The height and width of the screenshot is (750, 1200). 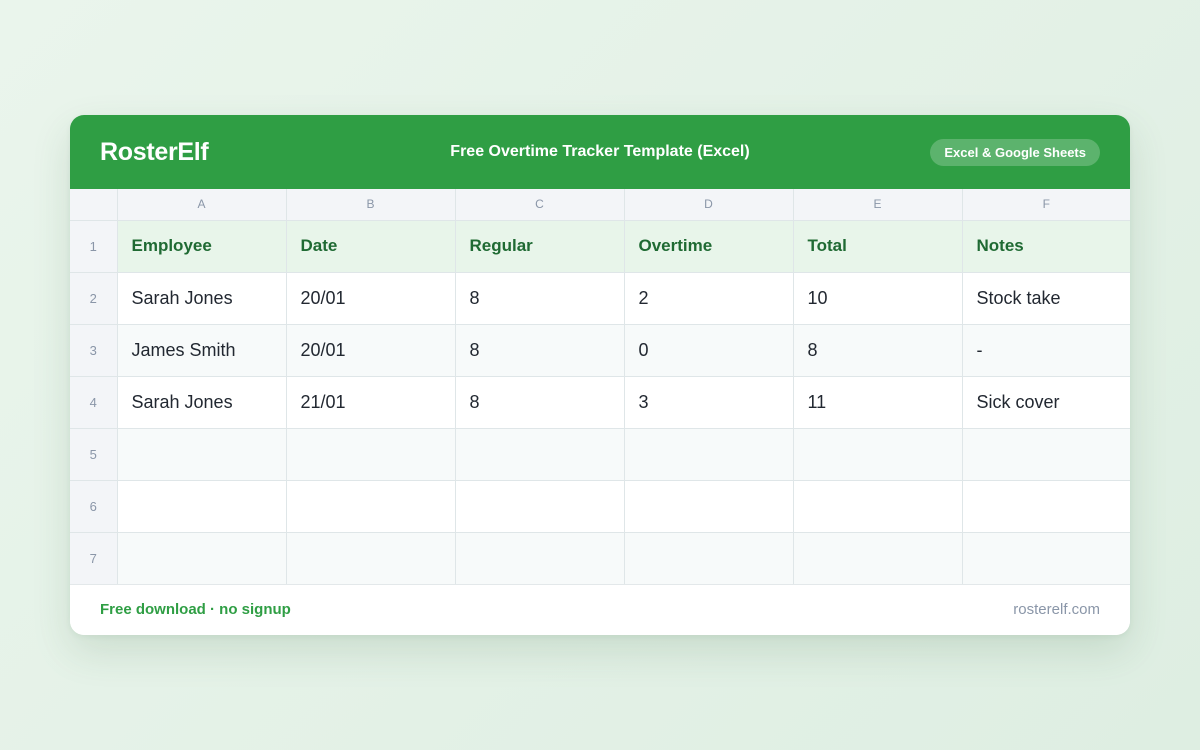 I want to click on column-header-e: E, so click(x=877, y=205).